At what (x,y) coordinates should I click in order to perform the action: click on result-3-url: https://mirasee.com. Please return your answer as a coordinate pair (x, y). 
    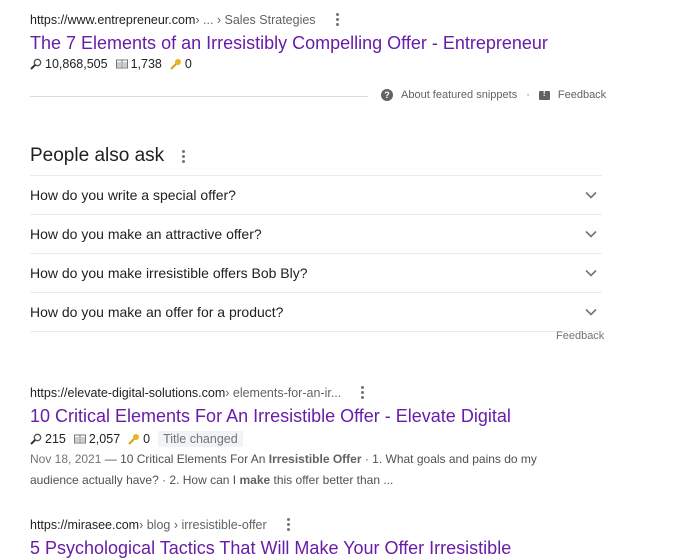
    Looking at the image, I should click on (85, 524).